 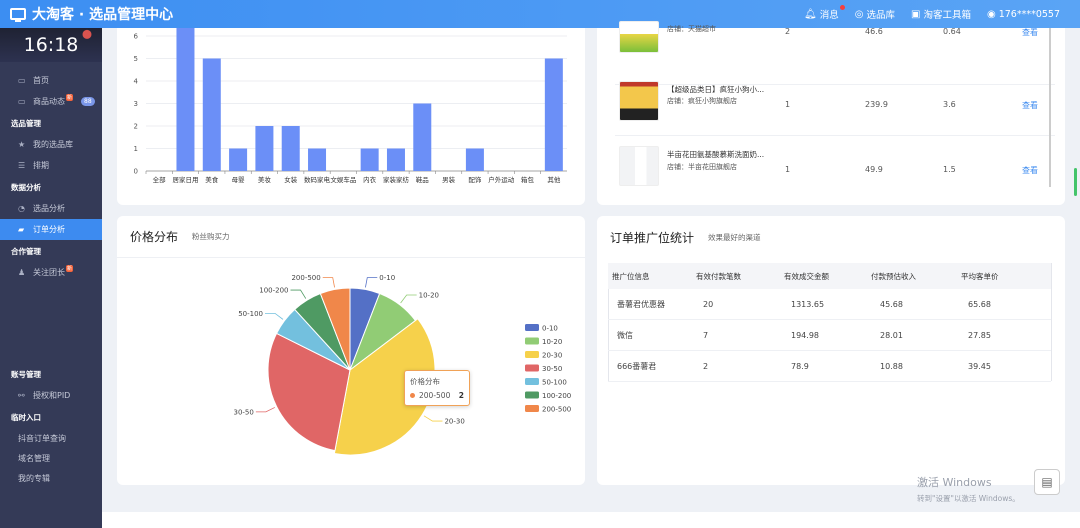 What do you see at coordinates (22, 144) in the screenshot?
I see `star-icon: ★` at bounding box center [22, 144].